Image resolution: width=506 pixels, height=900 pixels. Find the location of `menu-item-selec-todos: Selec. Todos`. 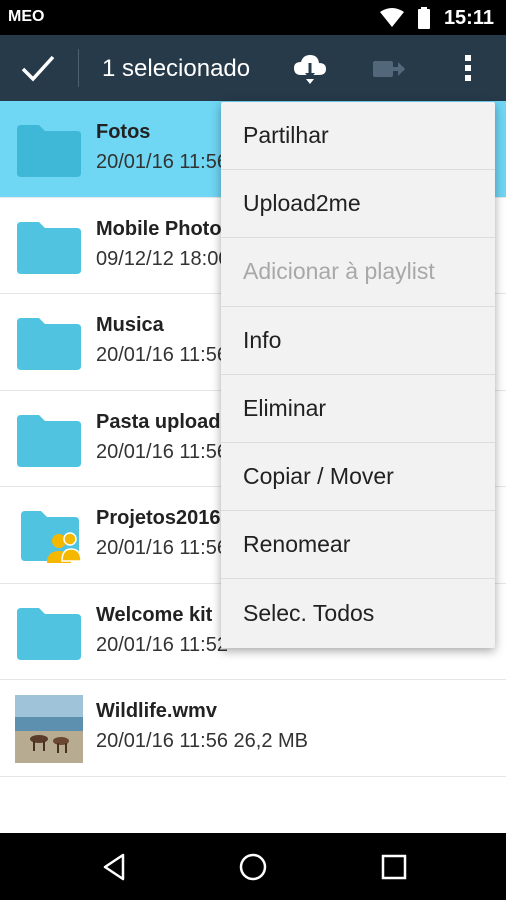

menu-item-selec-todos: Selec. Todos is located at coordinates (358, 613).